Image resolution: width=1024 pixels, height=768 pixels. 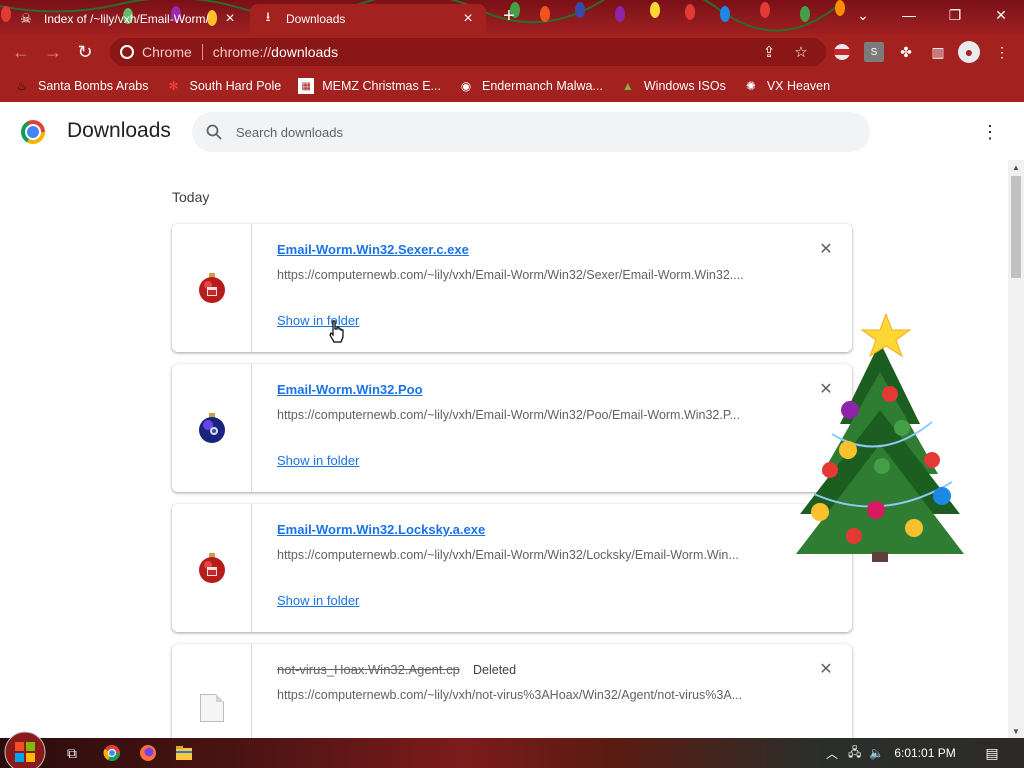 What do you see at coordinates (627, 86) in the screenshot?
I see `tree-icon: ▲` at bounding box center [627, 86].